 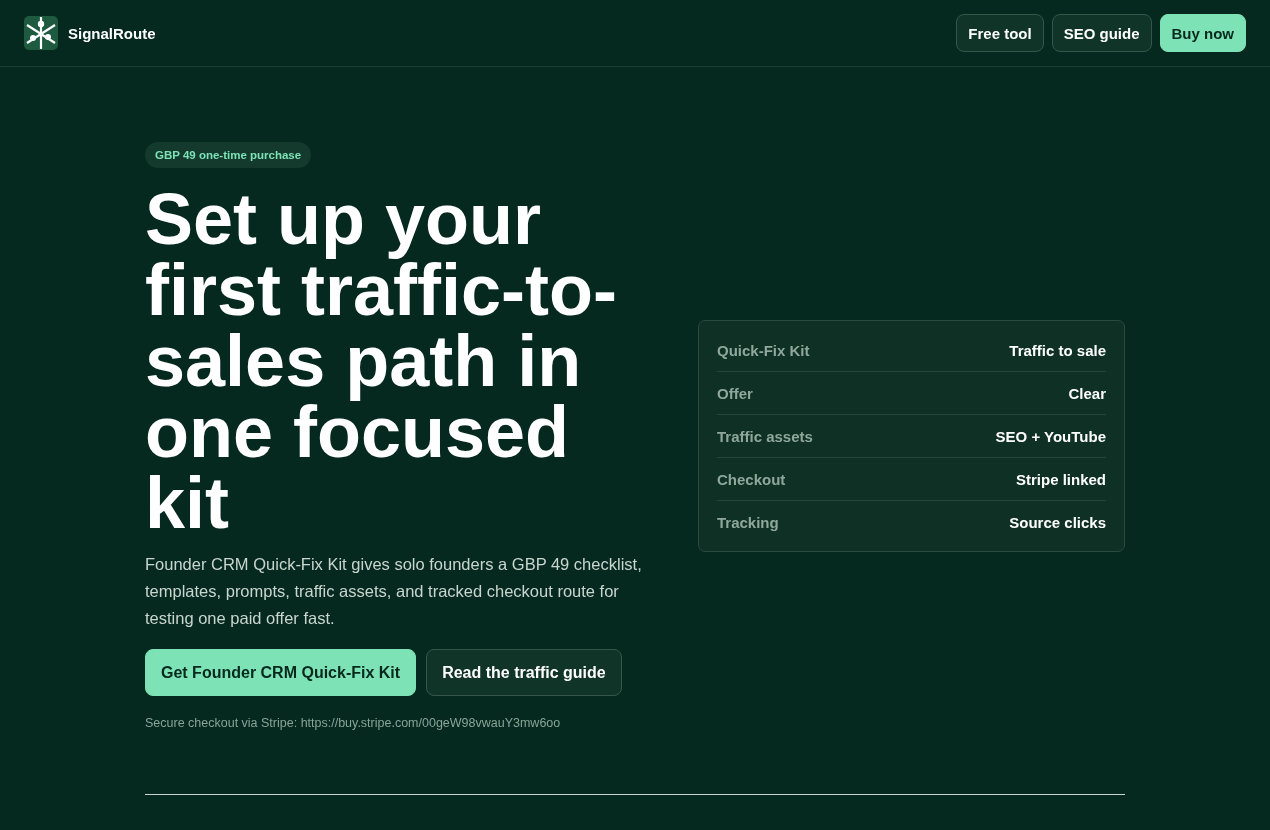 I want to click on cta-button: Read the traffic guide, so click(x=524, y=672).